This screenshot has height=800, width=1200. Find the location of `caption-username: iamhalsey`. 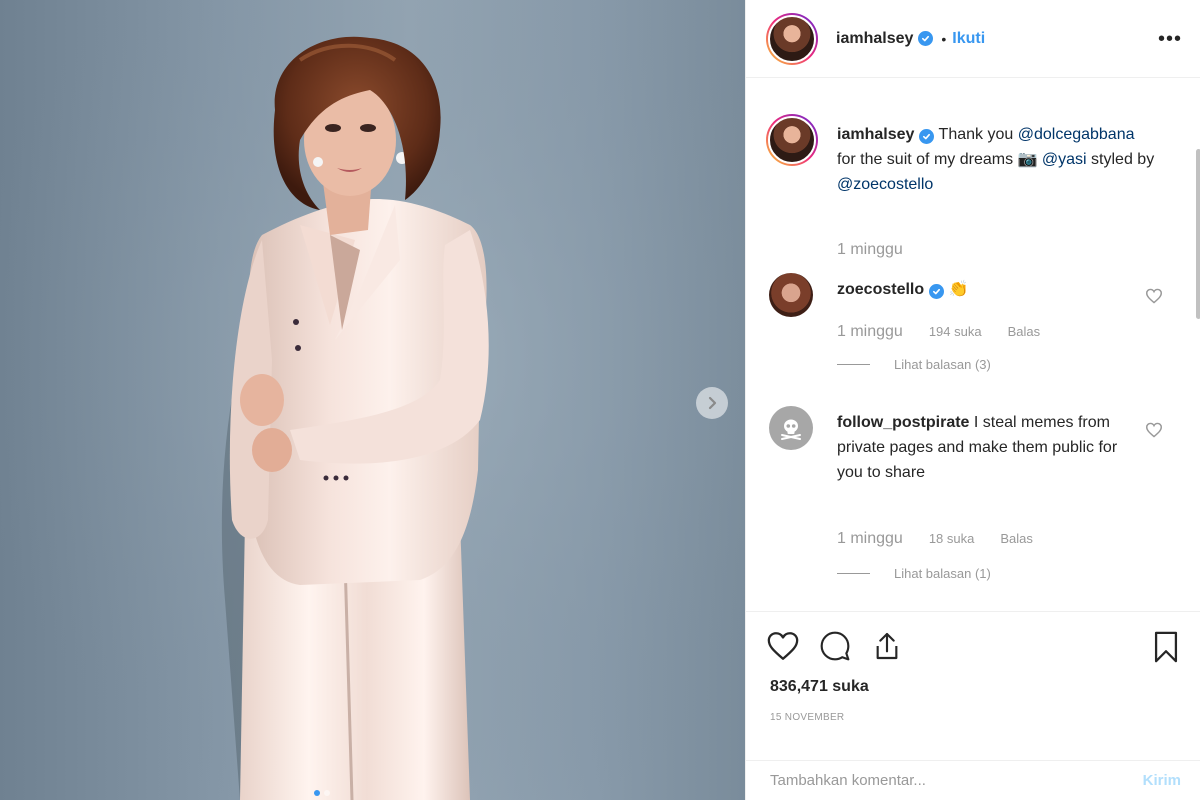

caption-username: iamhalsey is located at coordinates (875, 134).